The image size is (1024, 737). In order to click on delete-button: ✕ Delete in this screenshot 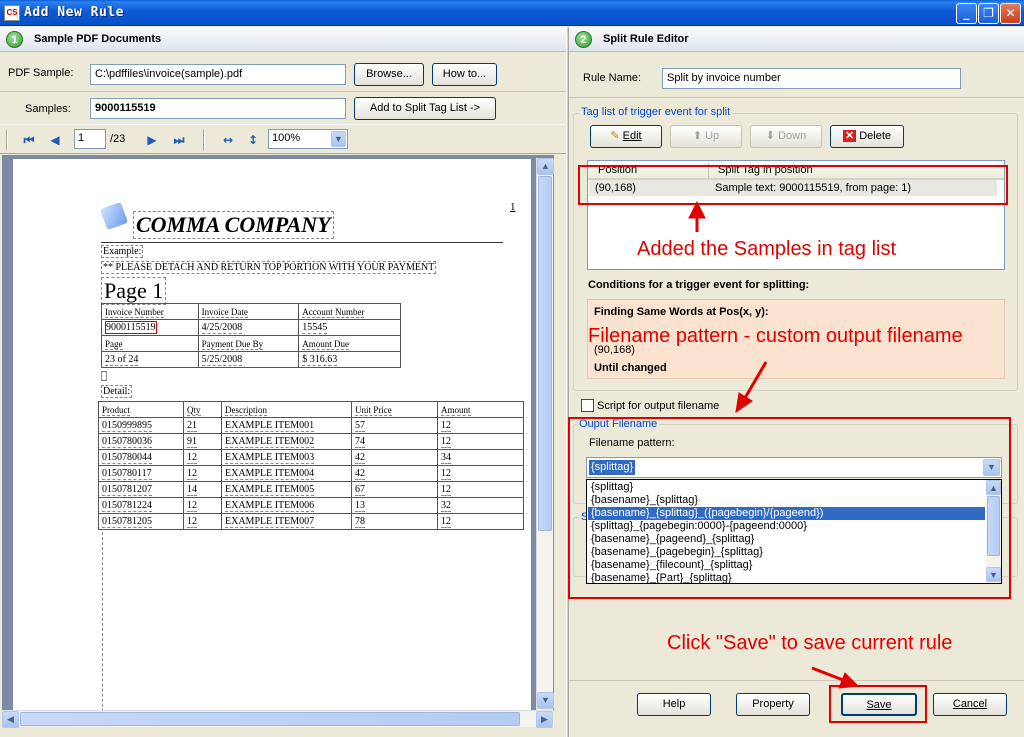, I will do `click(867, 136)`.